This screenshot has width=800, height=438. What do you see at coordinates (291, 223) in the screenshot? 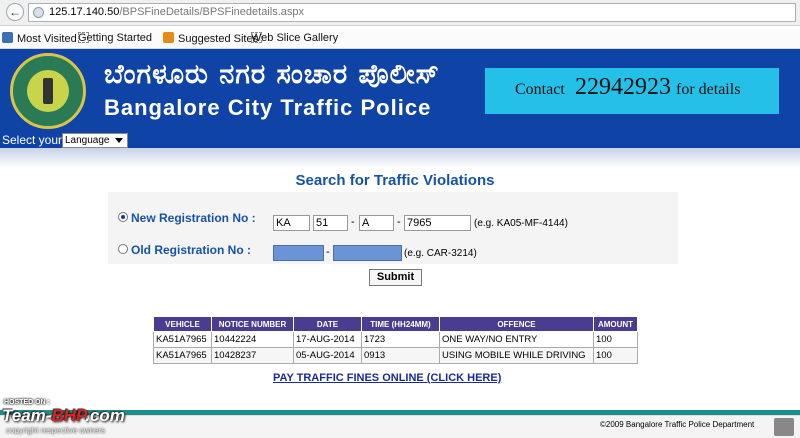
I see `new-reg-state-field: KA` at bounding box center [291, 223].